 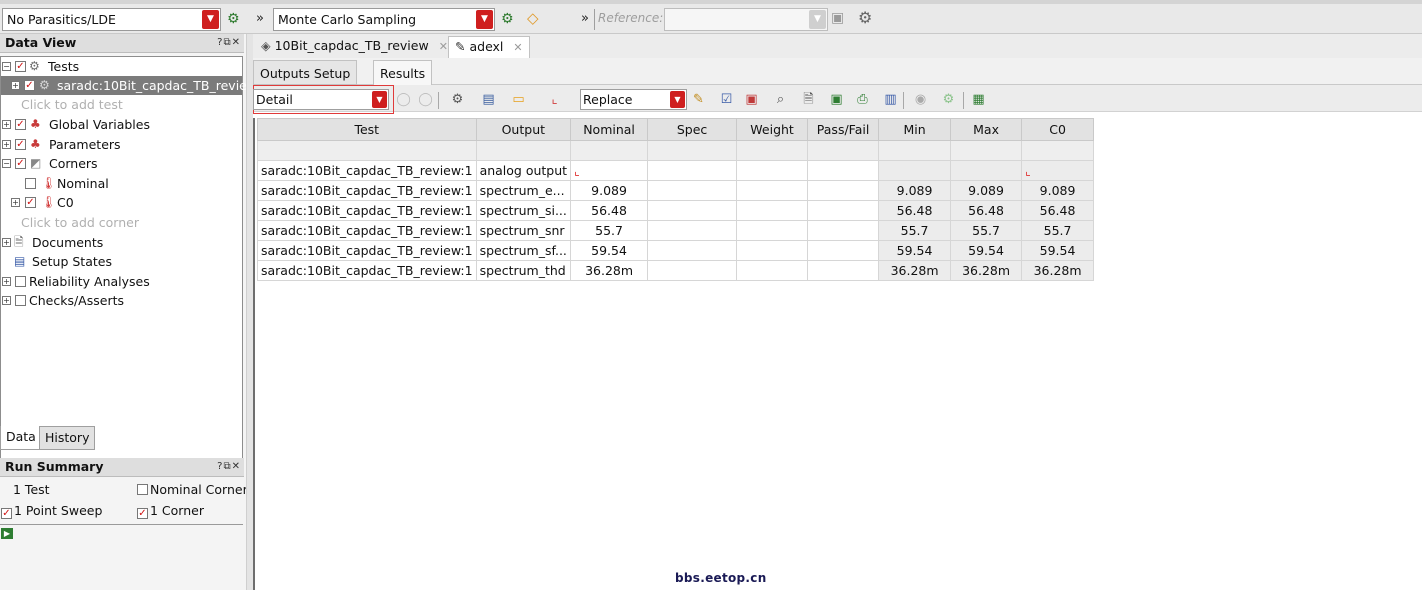 I want to click on waveform-plot-icon: ⌞, so click(x=577, y=171).